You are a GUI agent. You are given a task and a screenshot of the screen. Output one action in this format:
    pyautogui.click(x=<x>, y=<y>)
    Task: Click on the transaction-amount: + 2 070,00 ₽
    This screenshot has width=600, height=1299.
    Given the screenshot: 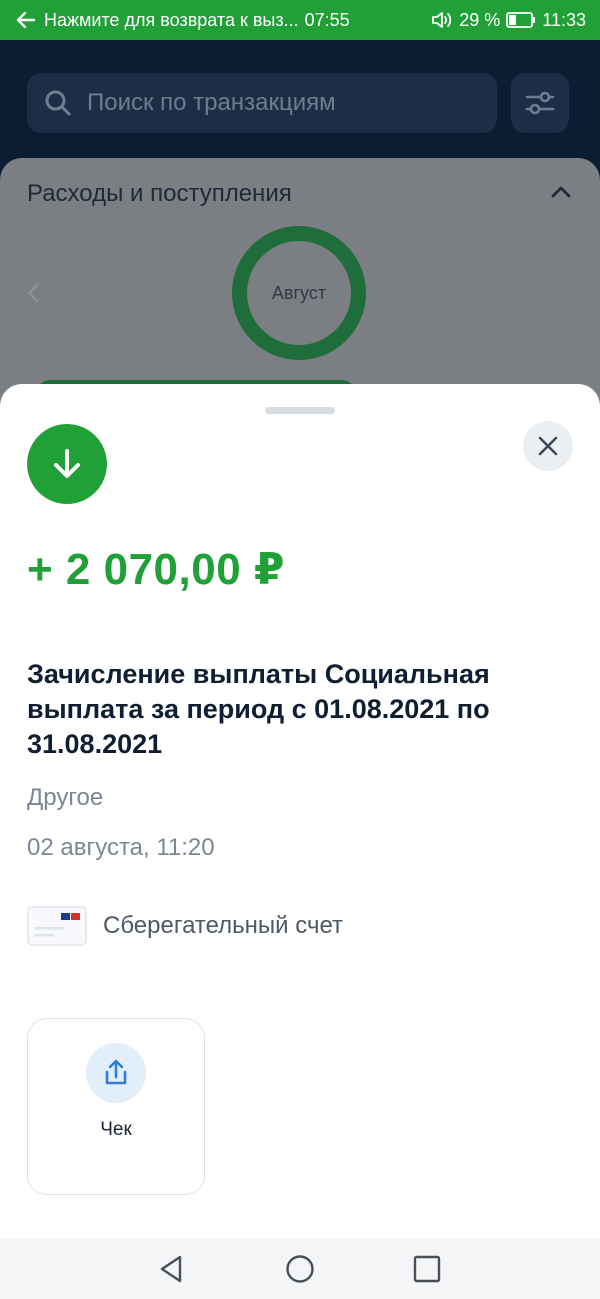 What is the action you would take?
    pyautogui.click(x=156, y=569)
    